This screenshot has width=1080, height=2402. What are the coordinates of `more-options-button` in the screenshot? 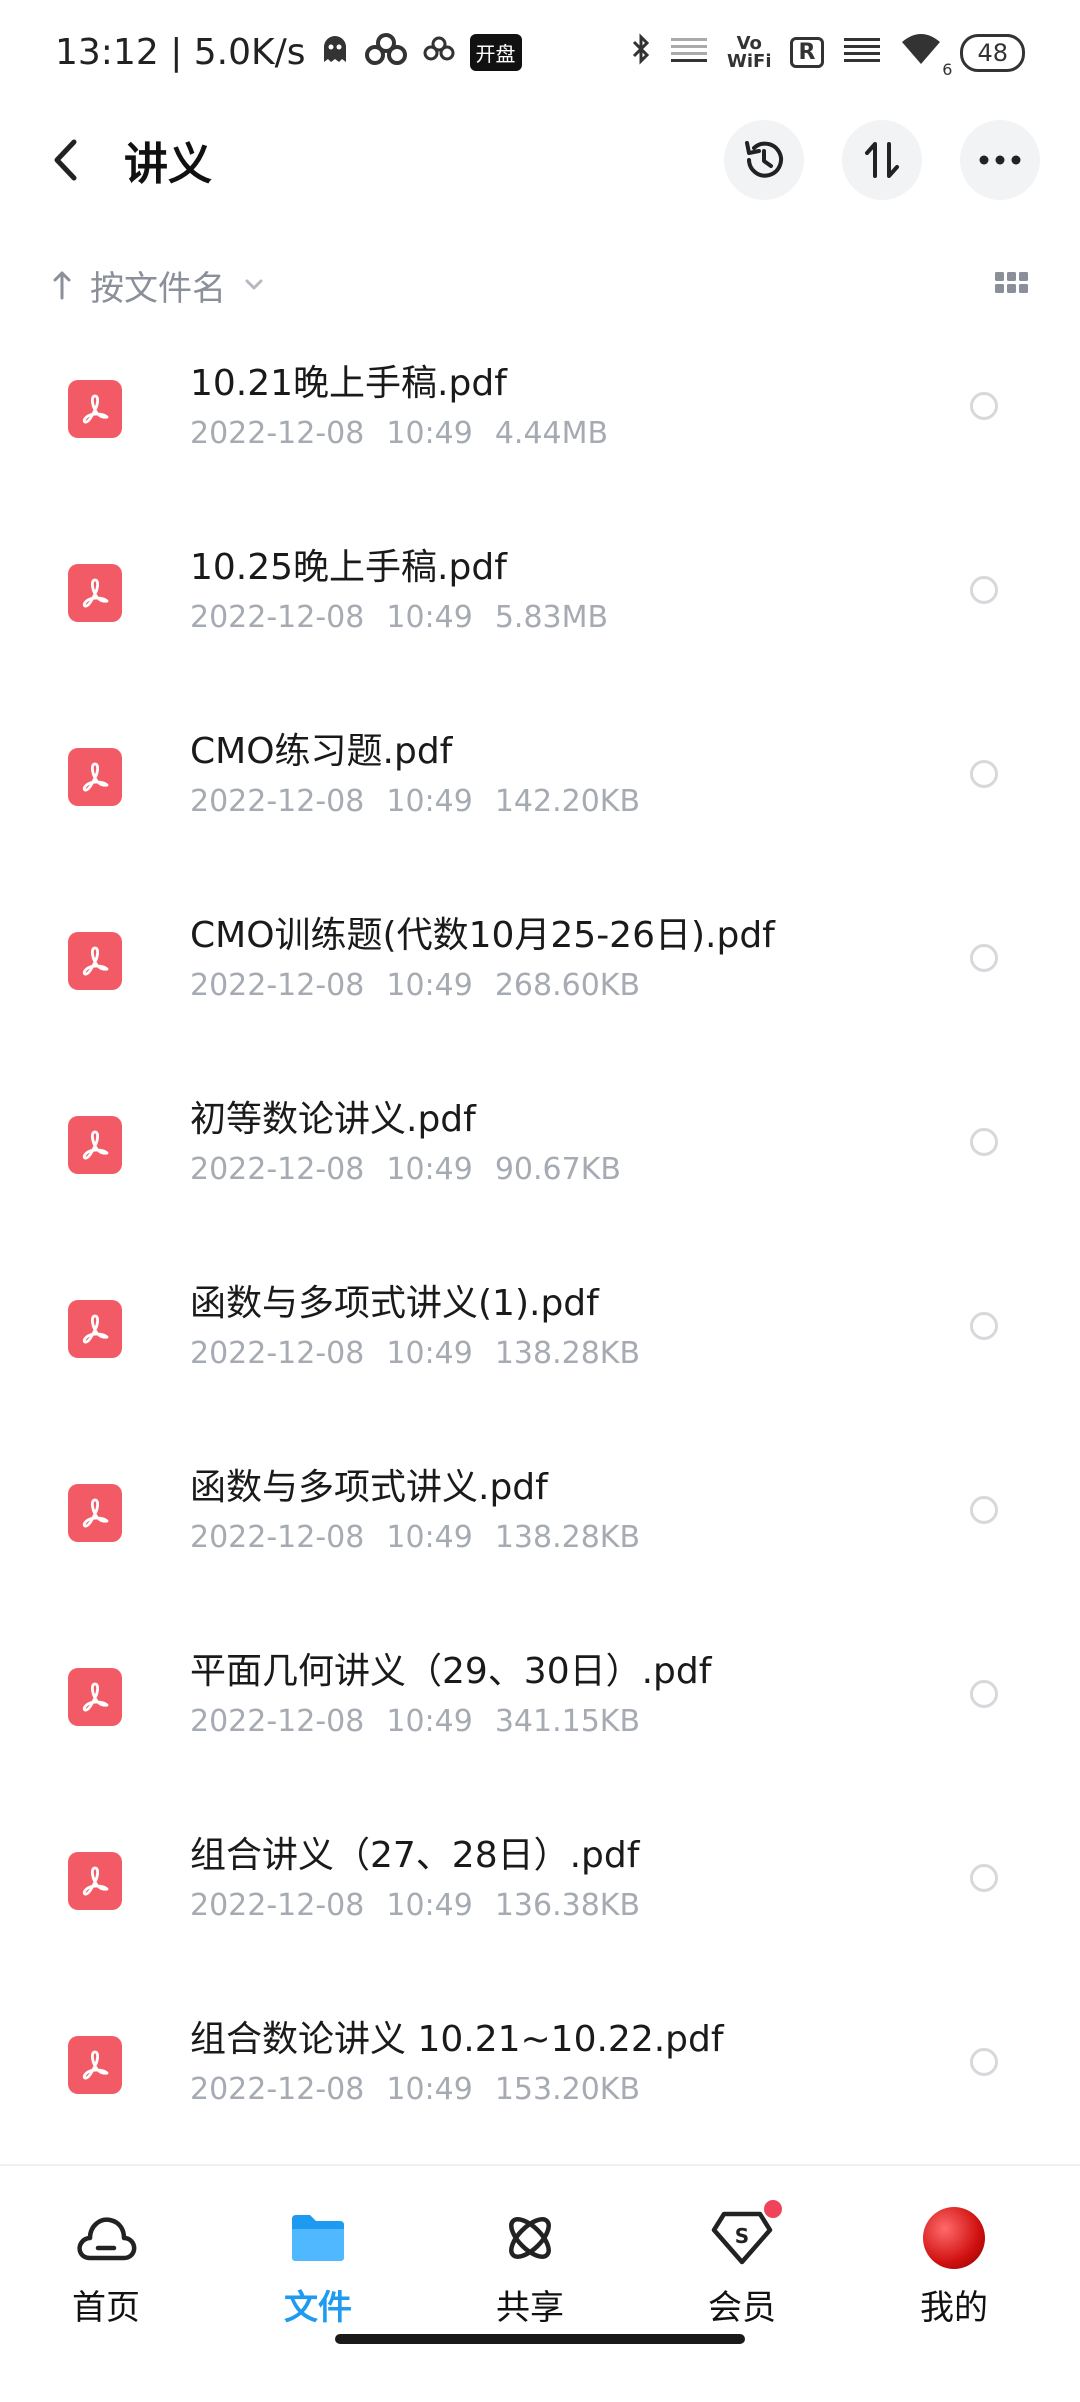 It's located at (1000, 160).